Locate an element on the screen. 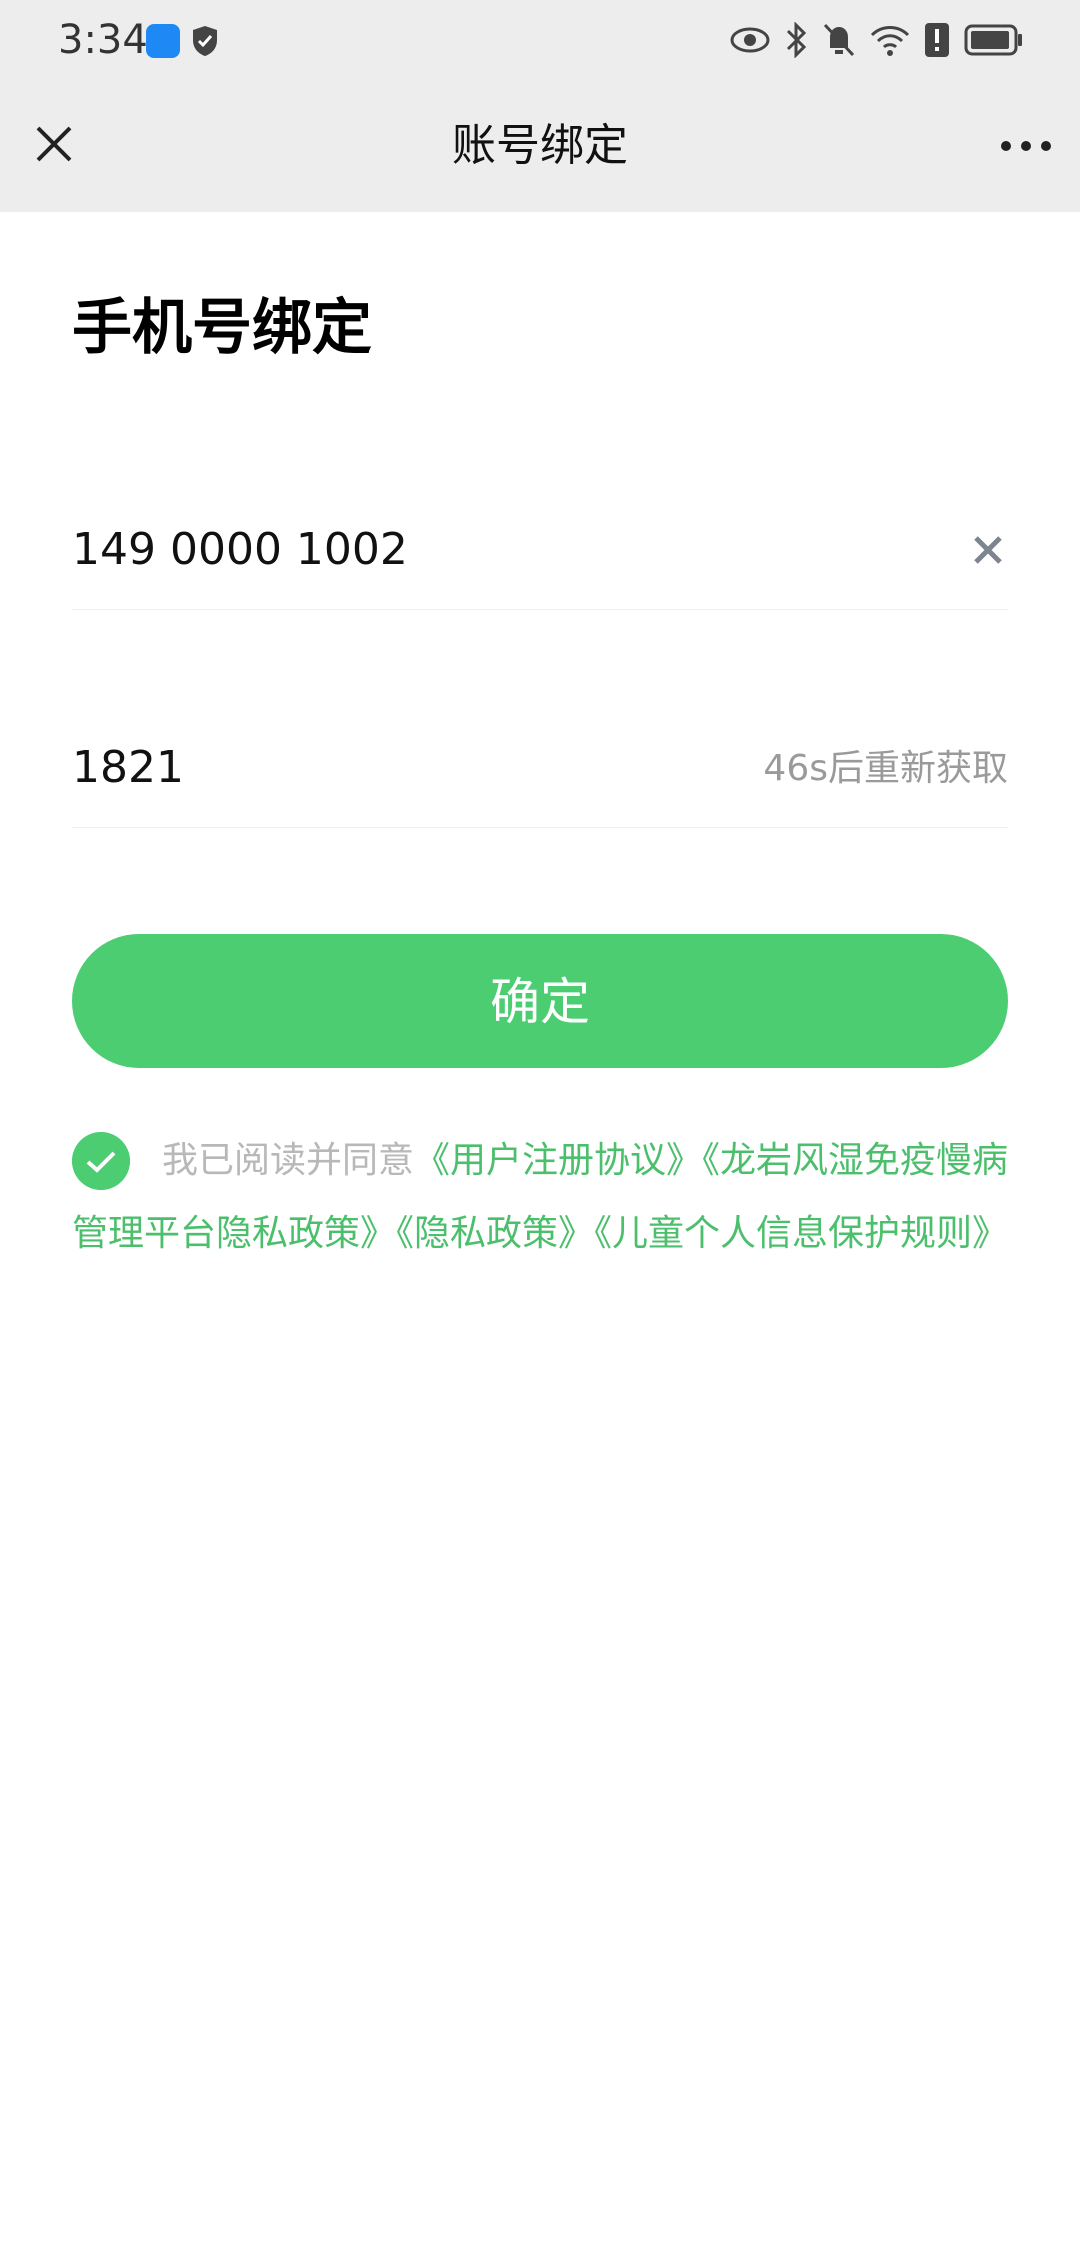 Image resolution: width=1080 pixels, height=2244 pixels. agreement-prefix: 我已阅读并同意 is located at coordinates (288, 1160).